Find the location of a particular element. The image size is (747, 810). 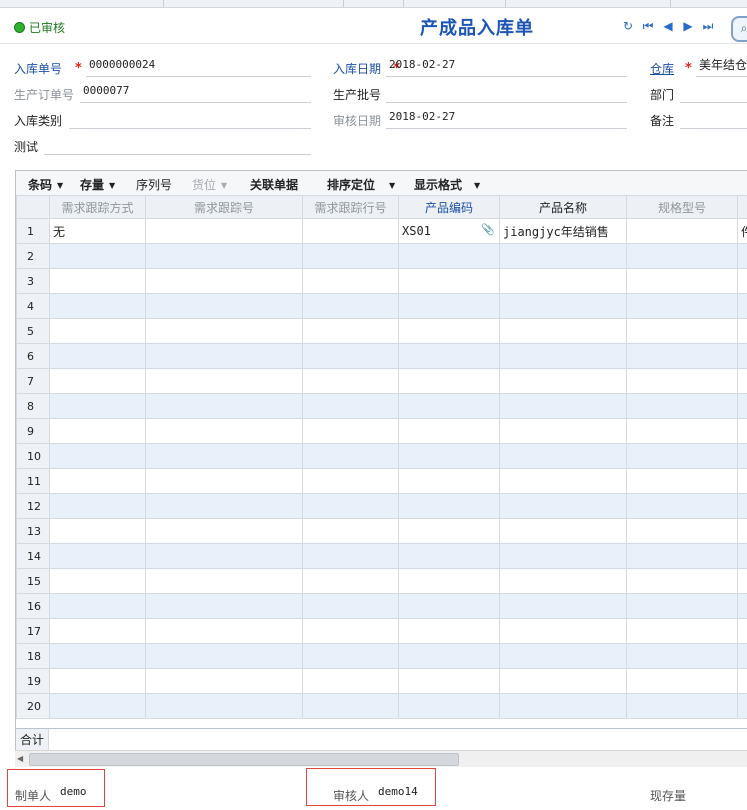

column-header: 主 is located at coordinates (742, 207).